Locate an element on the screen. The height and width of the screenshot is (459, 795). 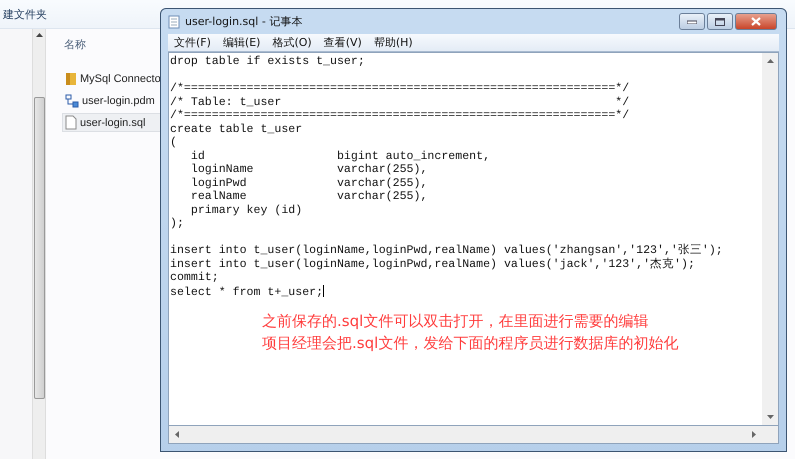
minimize-button is located at coordinates (692, 21).